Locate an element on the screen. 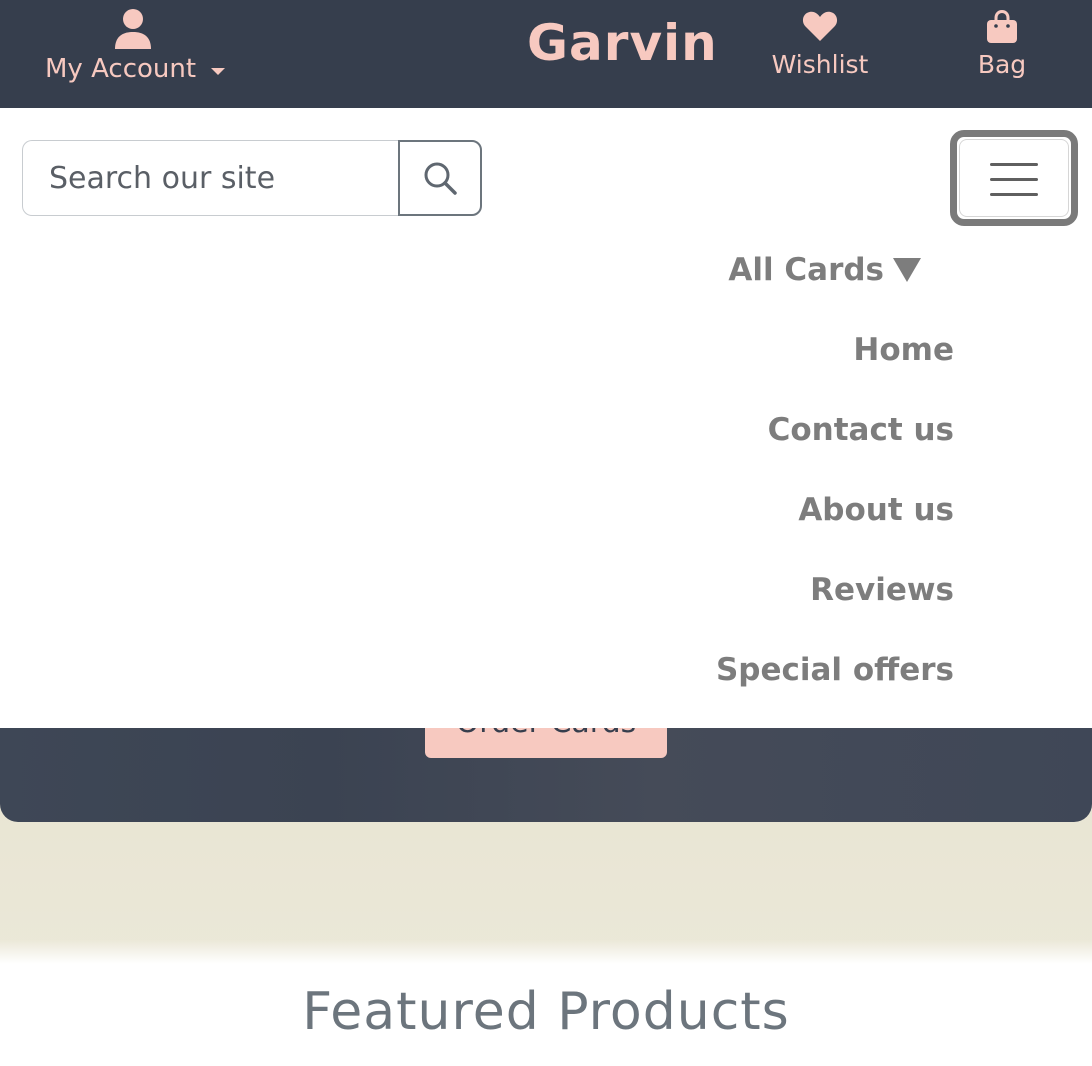 The height and width of the screenshot is (1066, 1092). nav-item-home: Home is located at coordinates (903, 350).